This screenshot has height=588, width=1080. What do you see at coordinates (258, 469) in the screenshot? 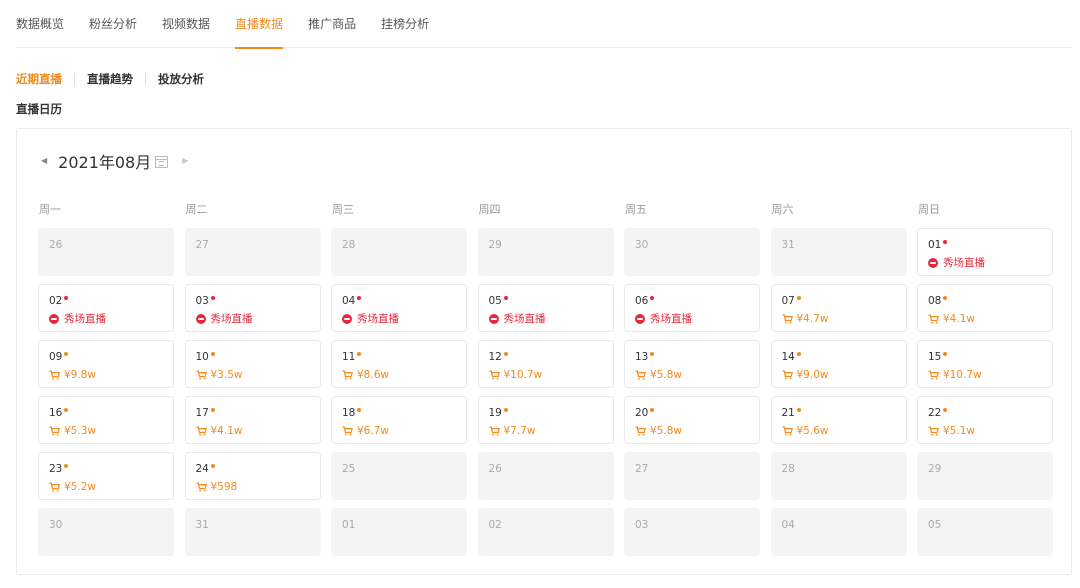
I see `day-number: 24` at bounding box center [258, 469].